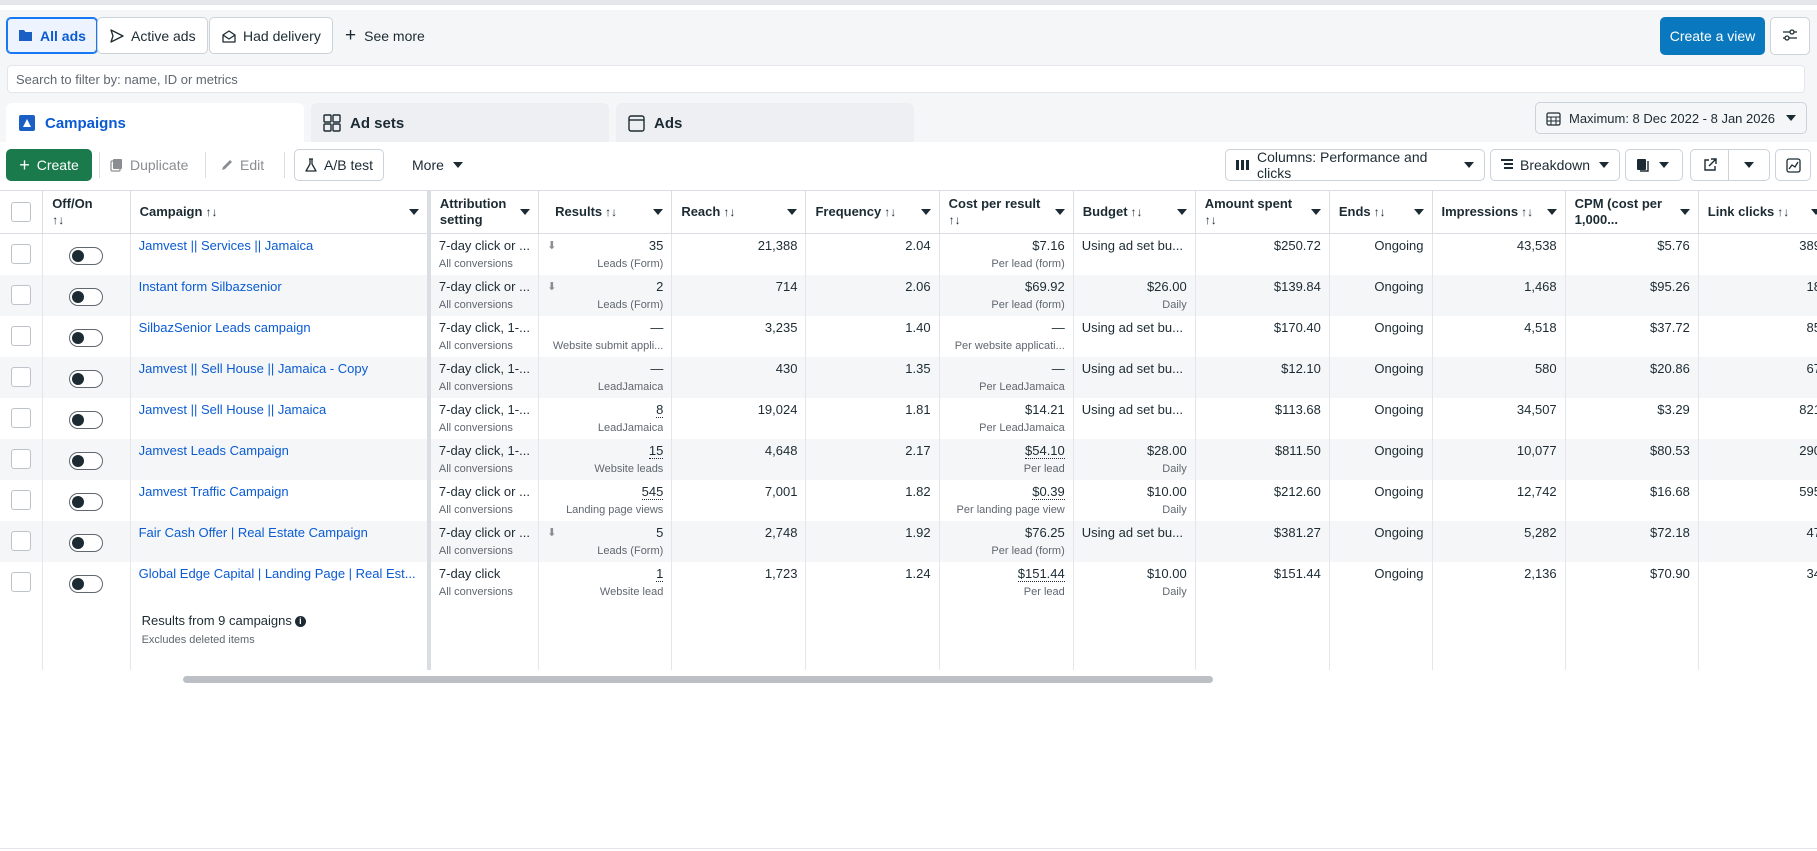 The width and height of the screenshot is (1817, 851). What do you see at coordinates (149, 165) in the screenshot?
I see `duplicate-button: Duplicate` at bounding box center [149, 165].